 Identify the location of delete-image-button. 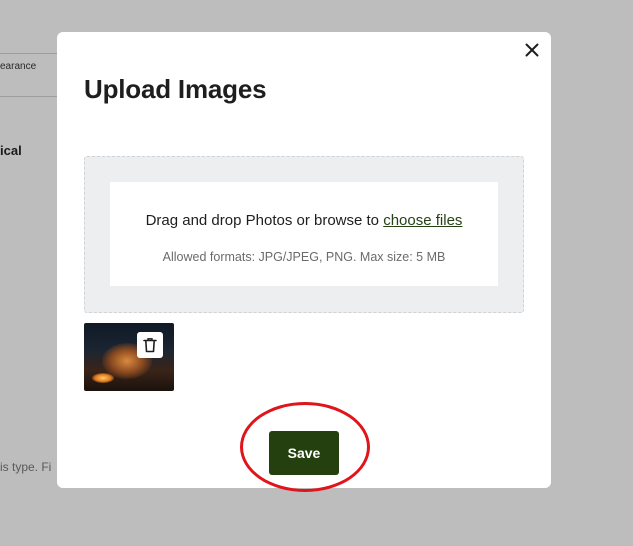
(150, 345).